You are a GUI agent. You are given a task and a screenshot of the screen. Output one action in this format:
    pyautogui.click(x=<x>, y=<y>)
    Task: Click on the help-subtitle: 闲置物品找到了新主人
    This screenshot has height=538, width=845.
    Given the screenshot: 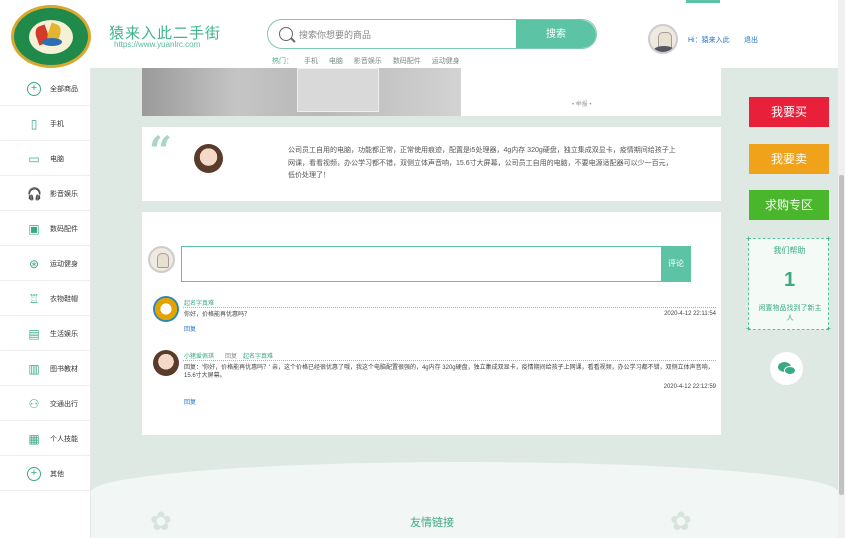 What is the action you would take?
    pyautogui.click(x=790, y=313)
    